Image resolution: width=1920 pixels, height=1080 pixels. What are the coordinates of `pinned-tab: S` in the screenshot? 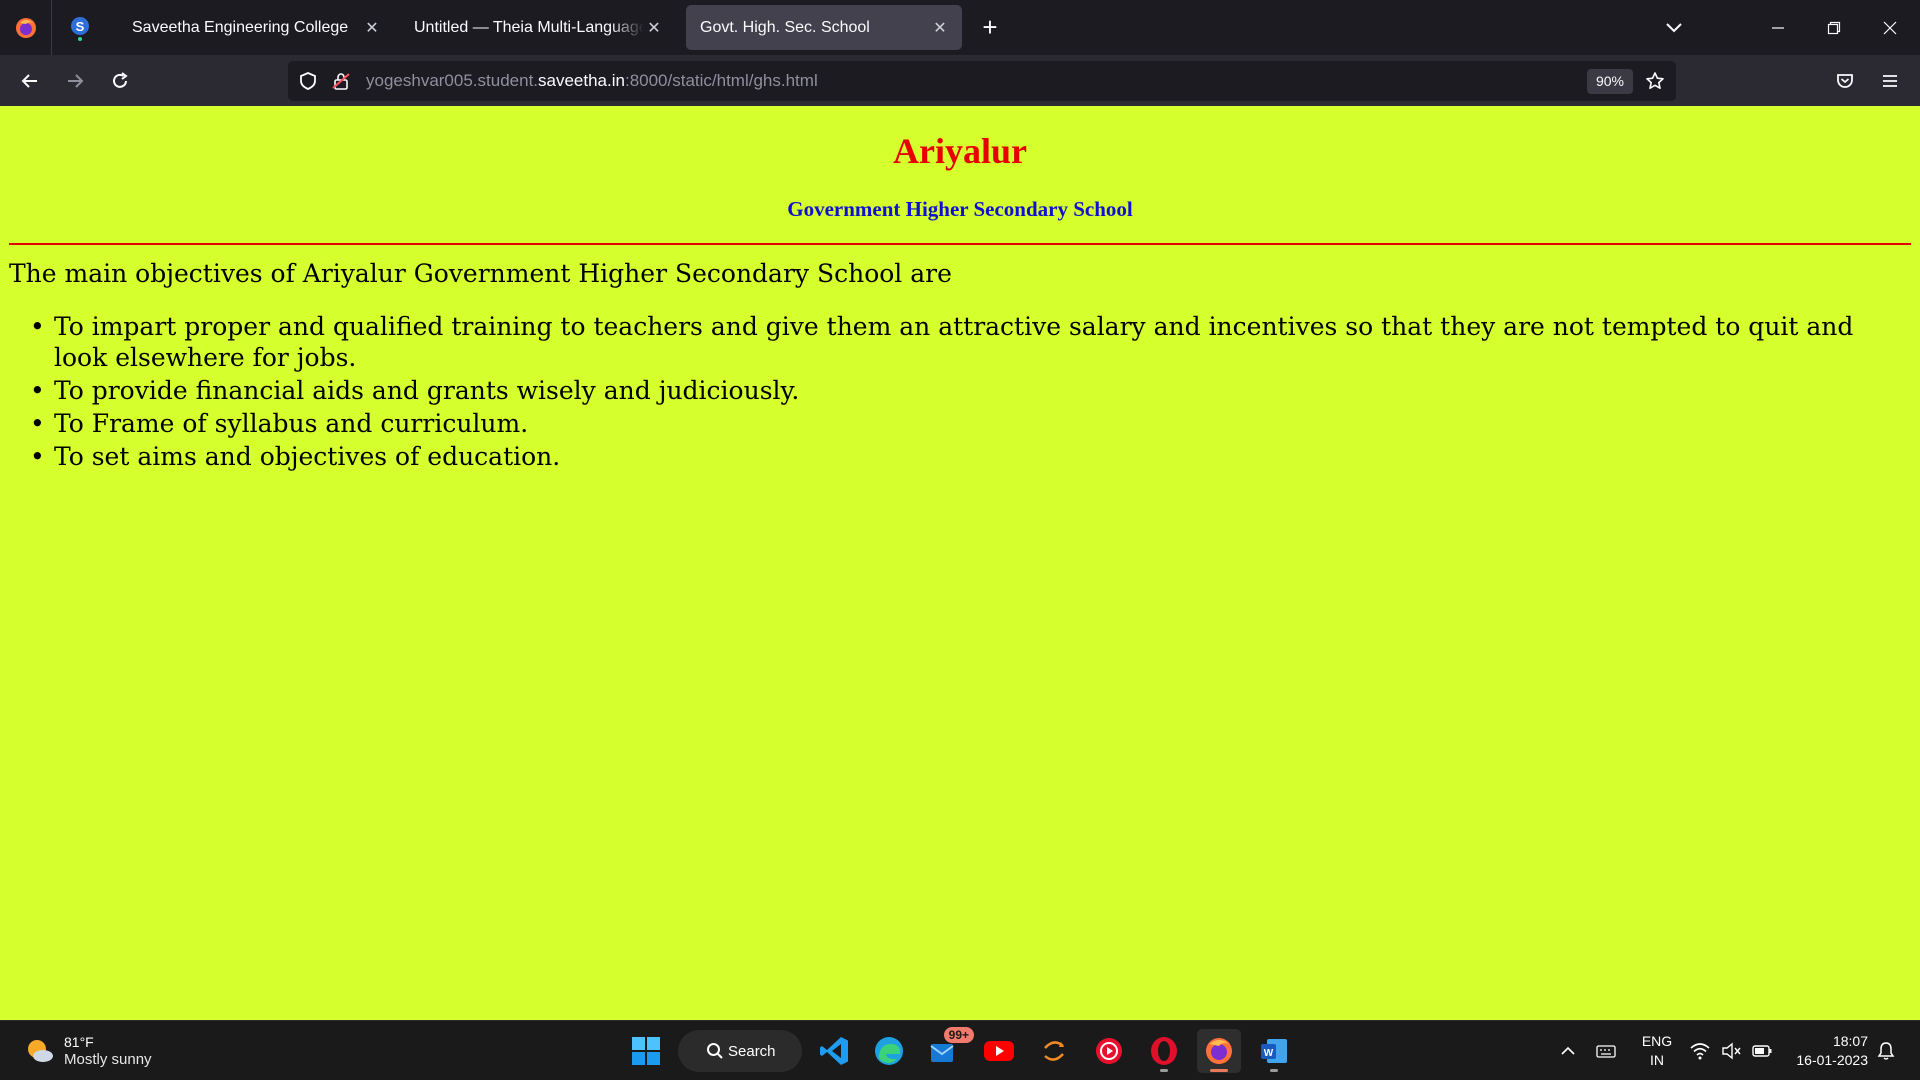 It's located at (80, 27).